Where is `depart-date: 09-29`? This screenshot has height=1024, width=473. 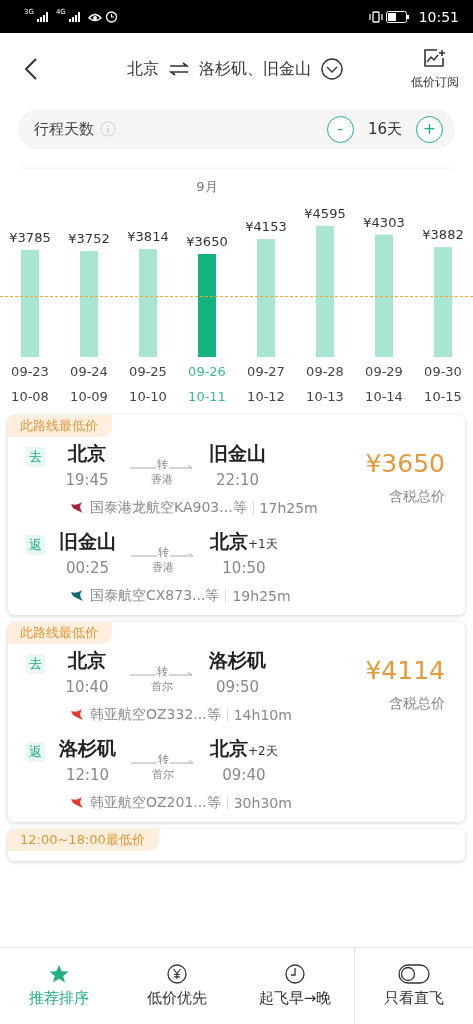
depart-date: 09-29 is located at coordinates (384, 371).